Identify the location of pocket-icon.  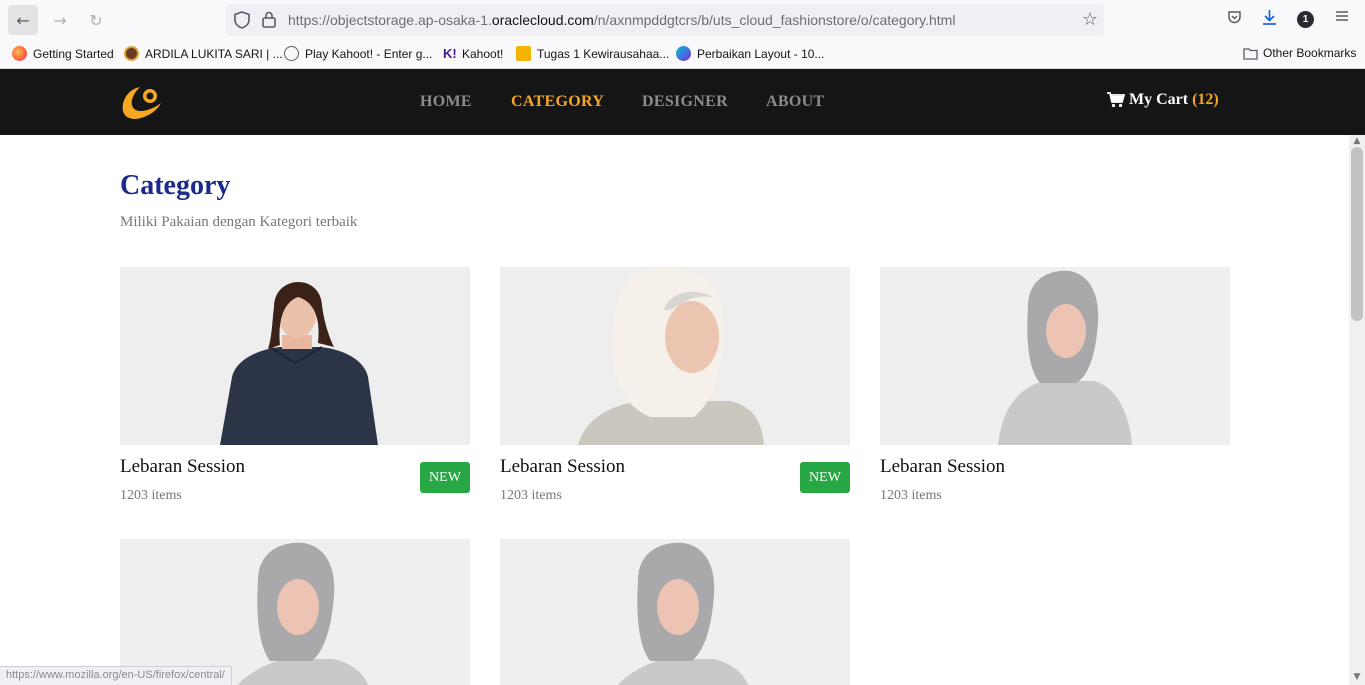
(1234, 19).